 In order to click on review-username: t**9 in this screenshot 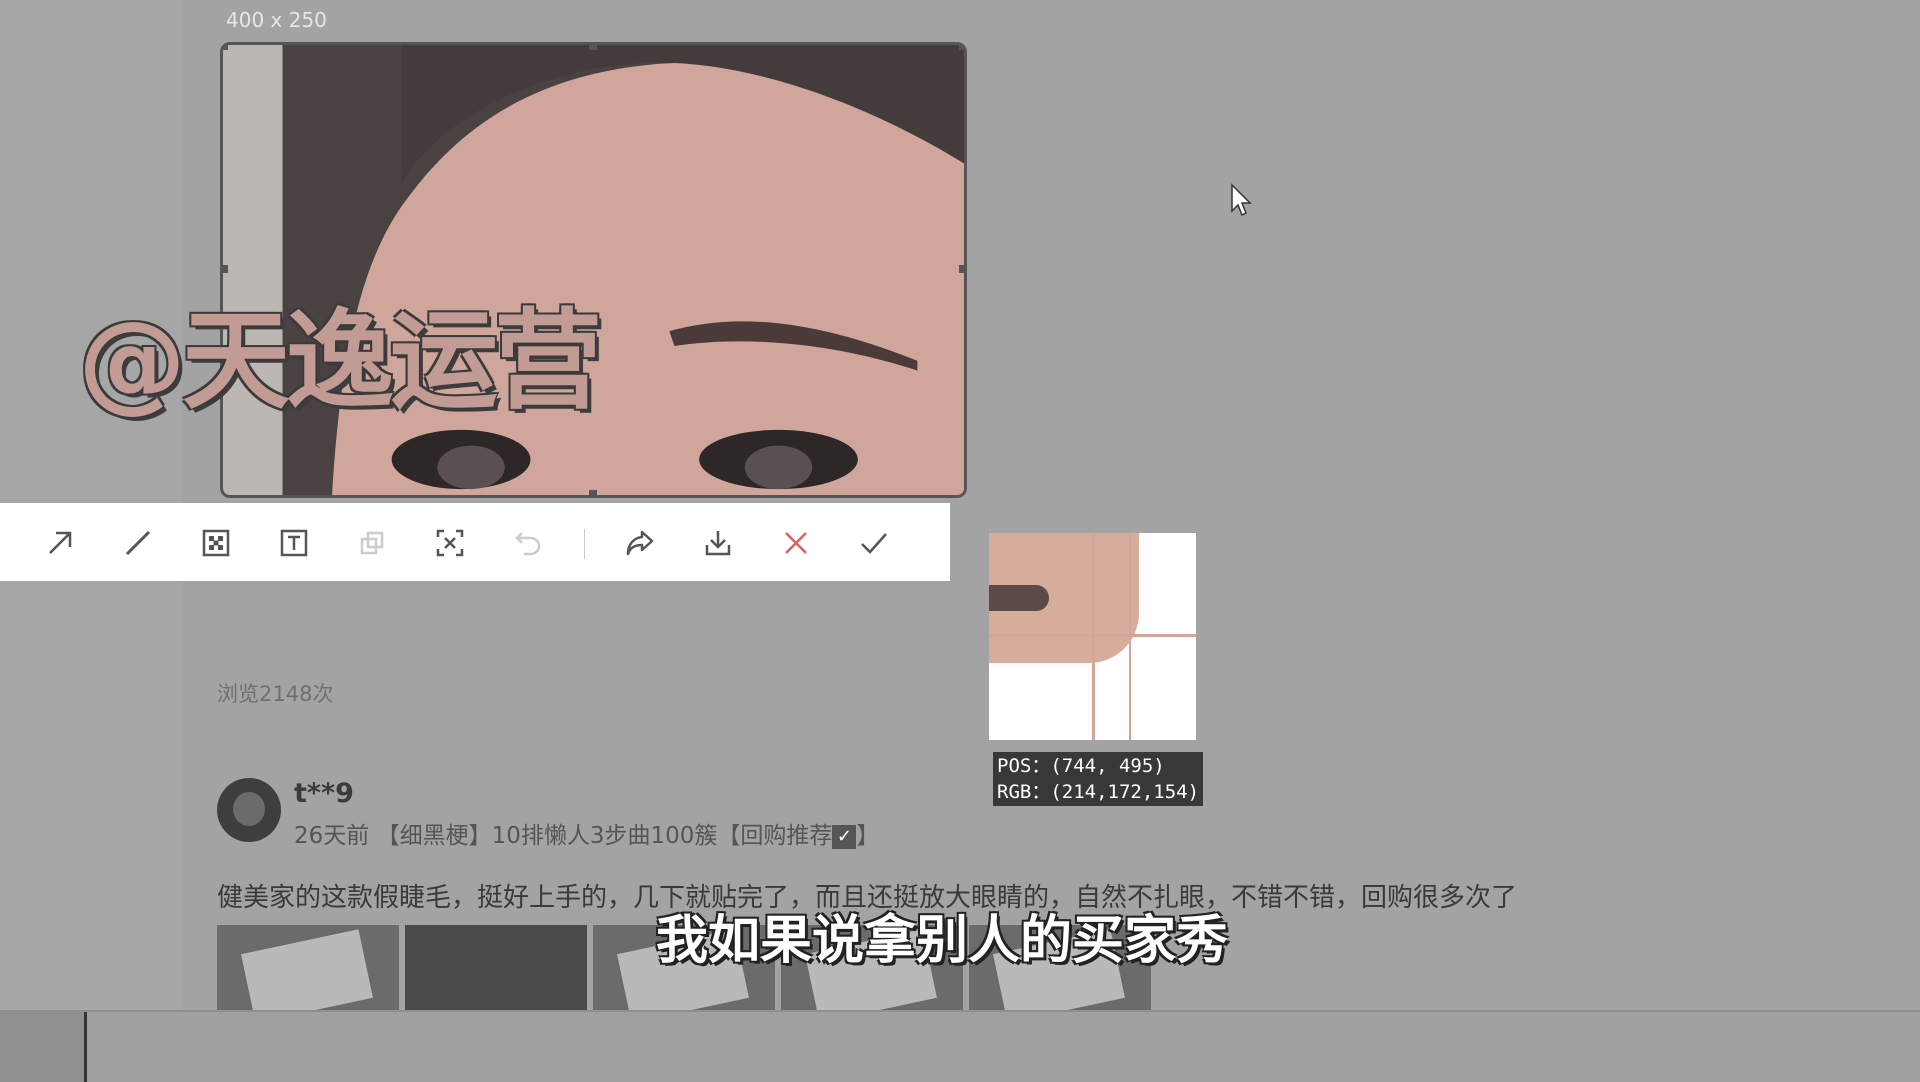, I will do `click(324, 793)`.